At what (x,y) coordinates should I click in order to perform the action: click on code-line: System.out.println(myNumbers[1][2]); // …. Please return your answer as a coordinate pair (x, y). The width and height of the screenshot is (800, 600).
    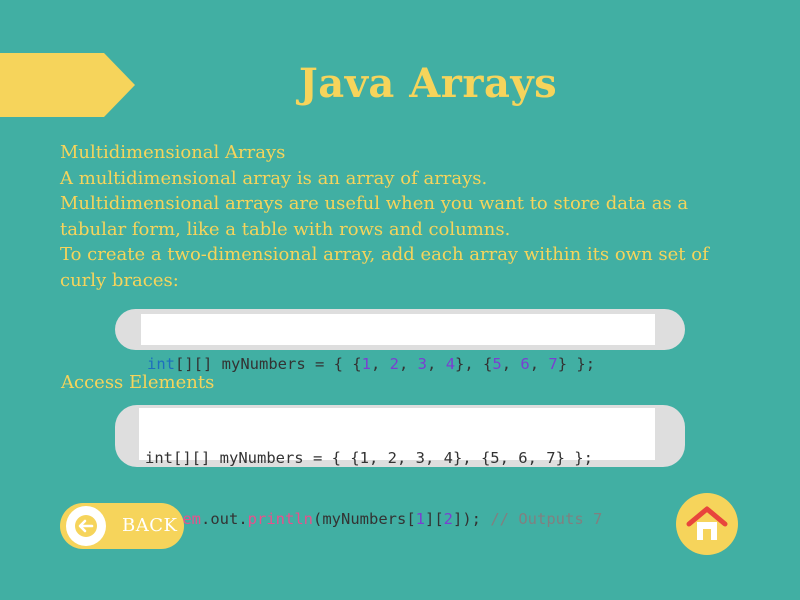
    Looking at the image, I should click on (397, 519).